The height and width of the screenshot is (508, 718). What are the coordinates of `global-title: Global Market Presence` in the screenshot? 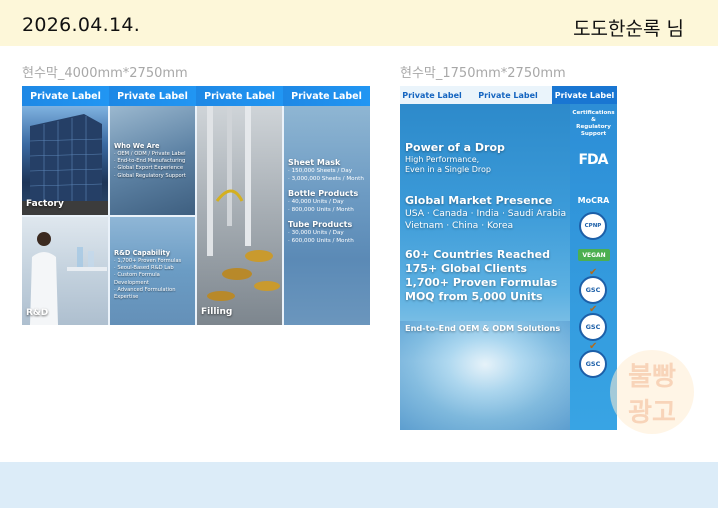 It's located at (479, 200).